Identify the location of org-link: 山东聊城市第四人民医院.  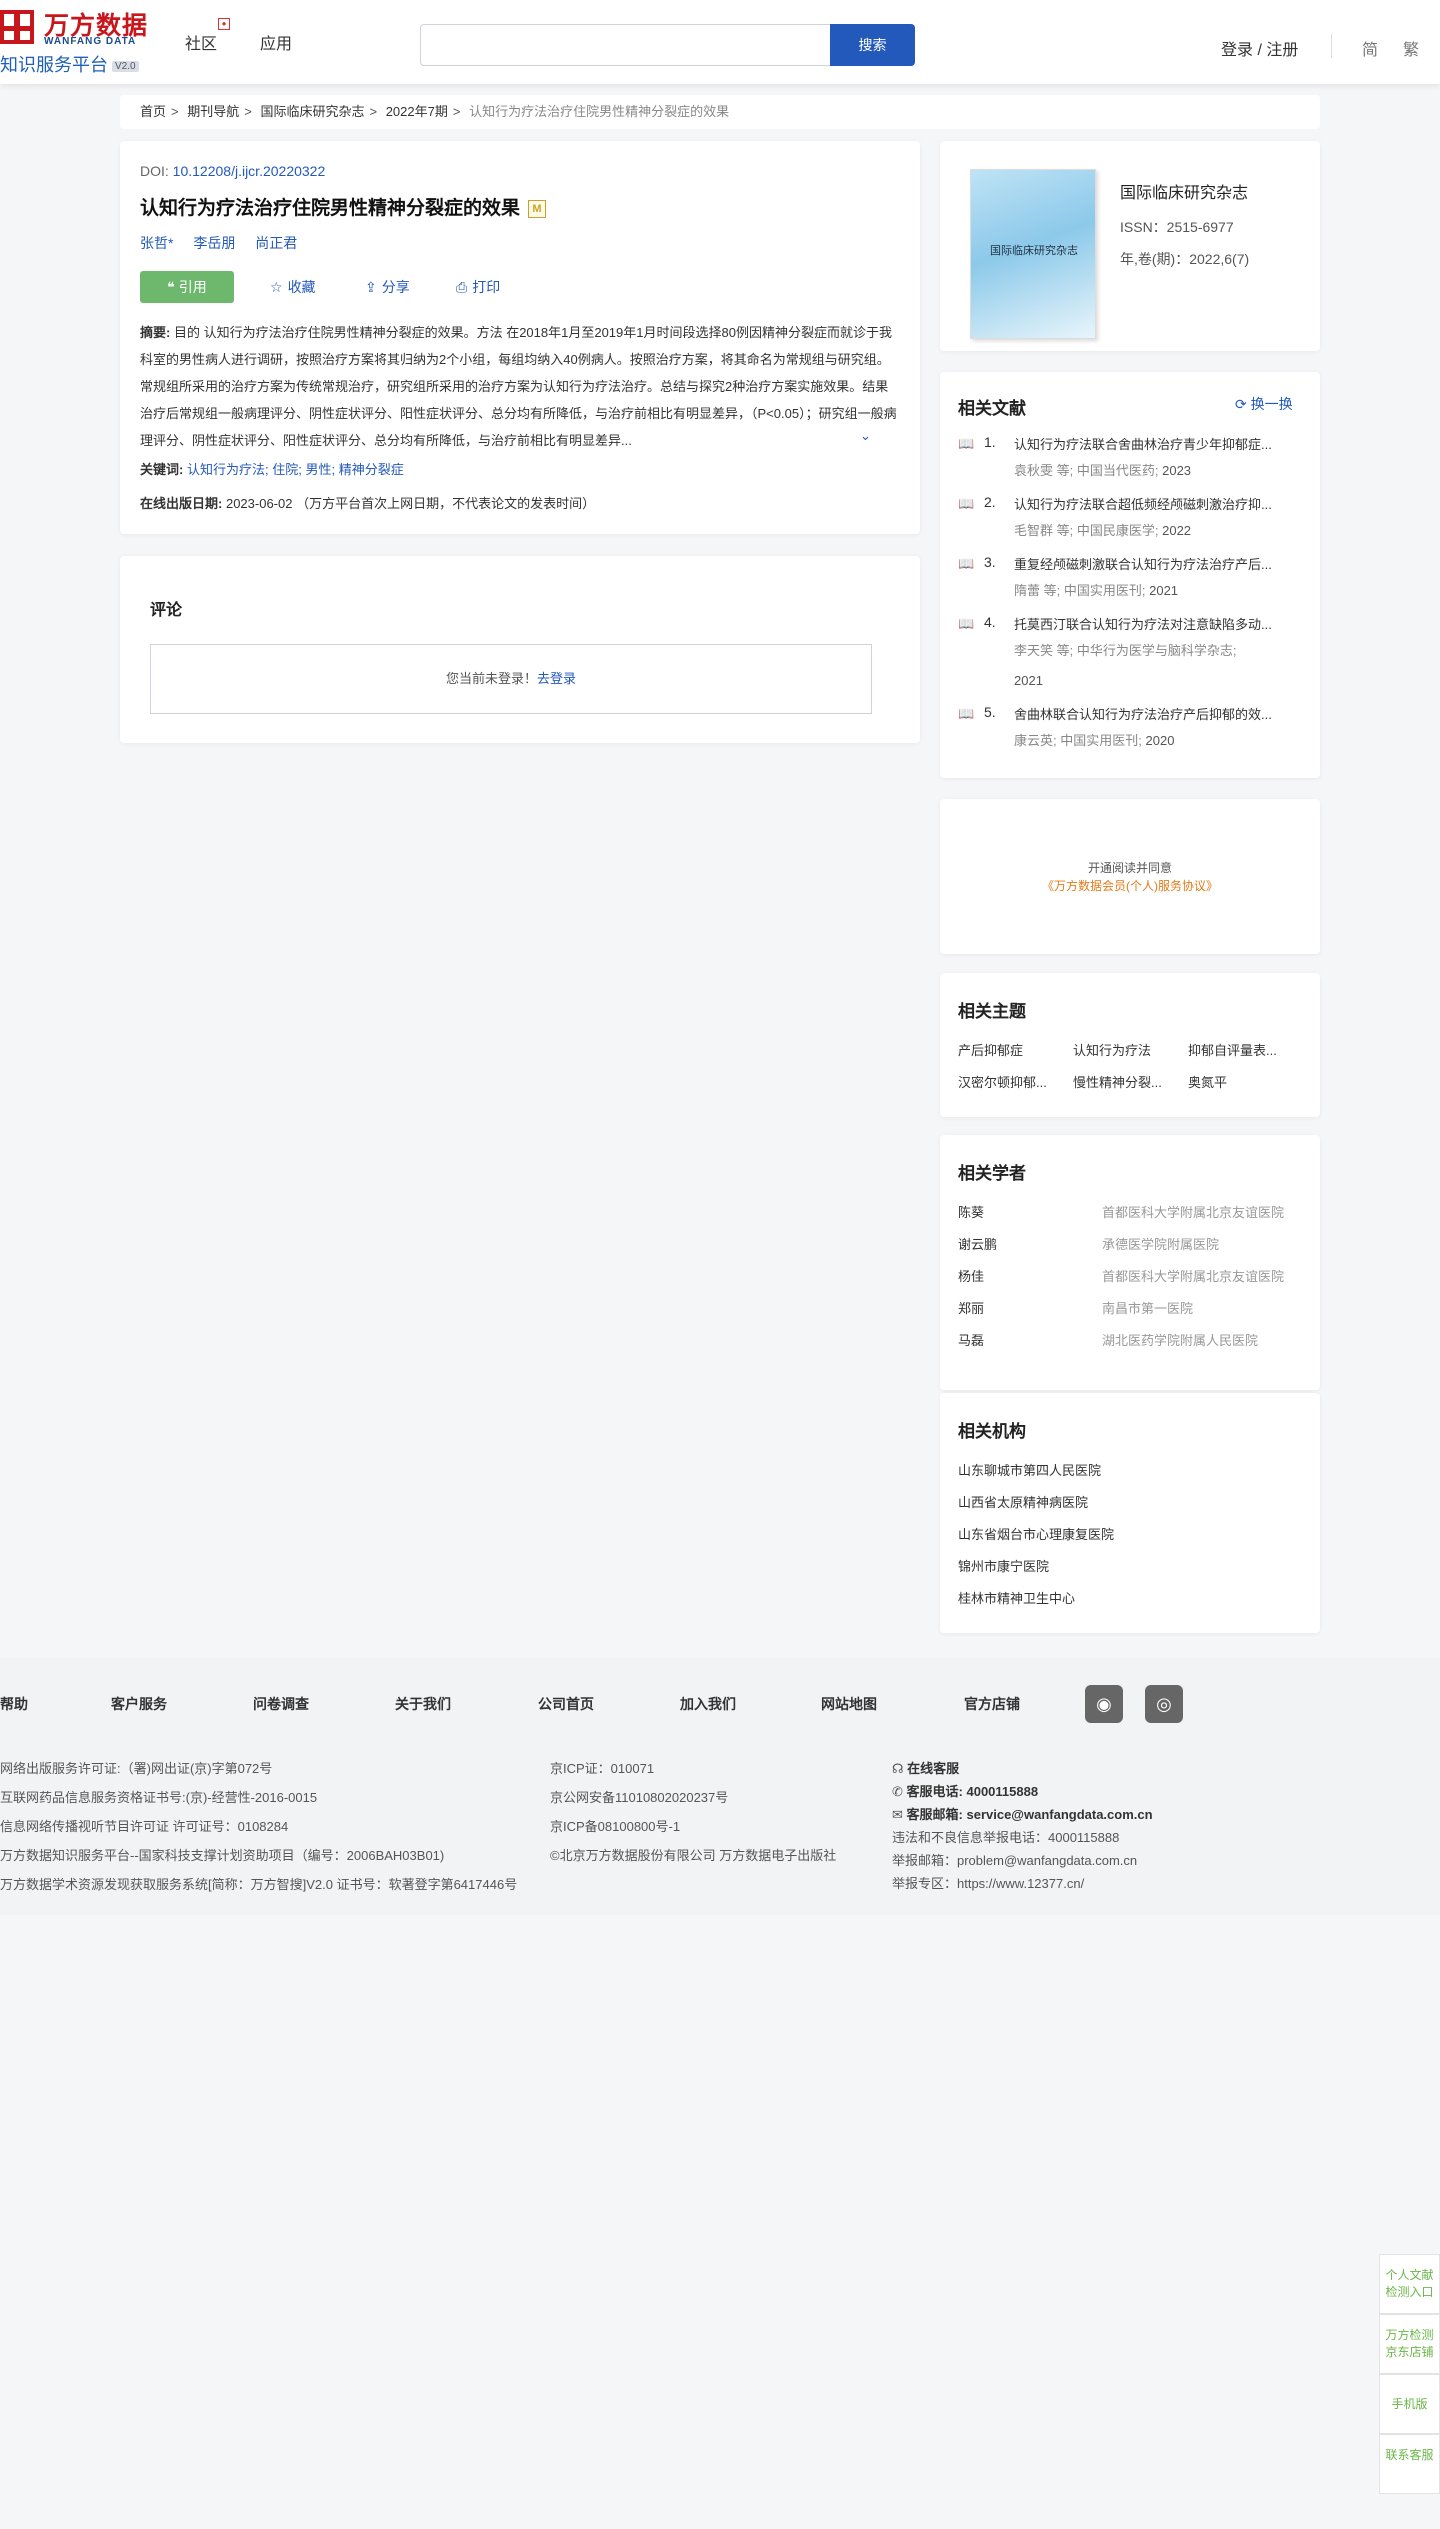
(1029, 1469).